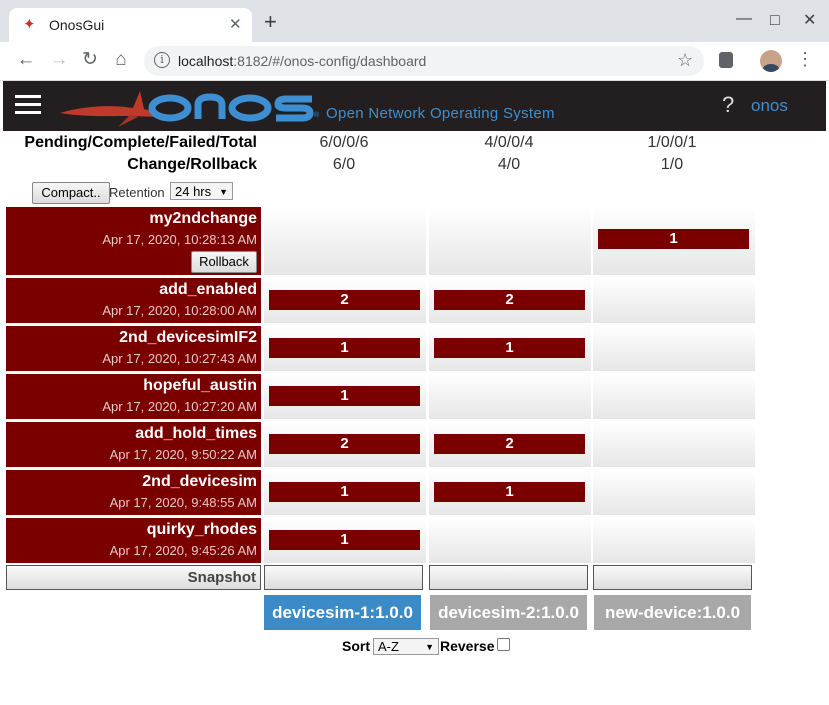 This screenshot has height=705, width=829. I want to click on url-host: localhost, so click(206, 61).